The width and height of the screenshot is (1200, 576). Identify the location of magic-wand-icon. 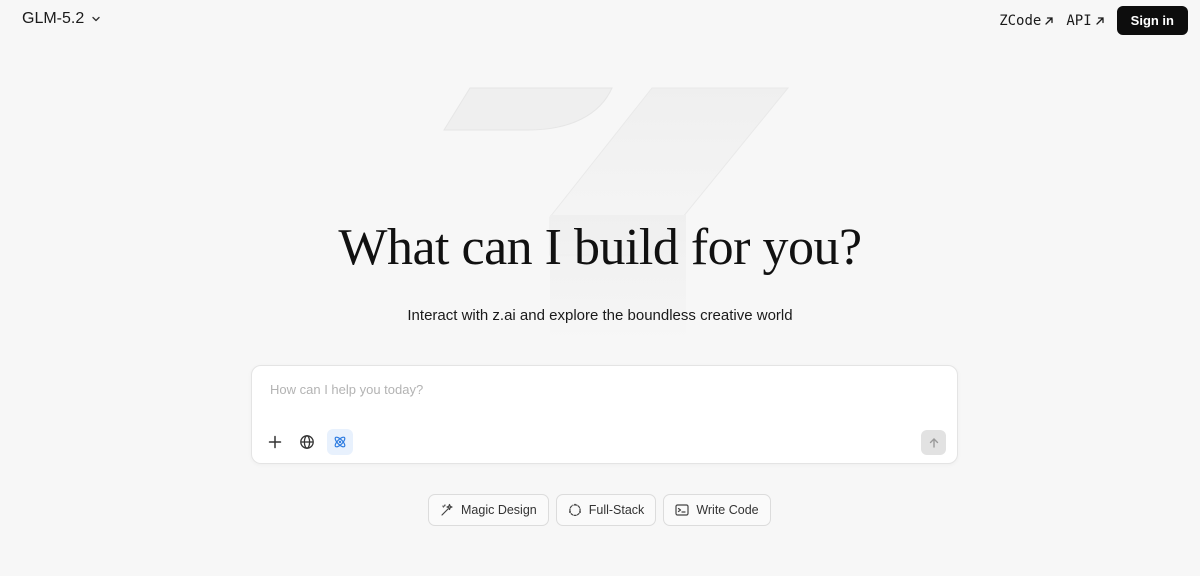
(447, 509).